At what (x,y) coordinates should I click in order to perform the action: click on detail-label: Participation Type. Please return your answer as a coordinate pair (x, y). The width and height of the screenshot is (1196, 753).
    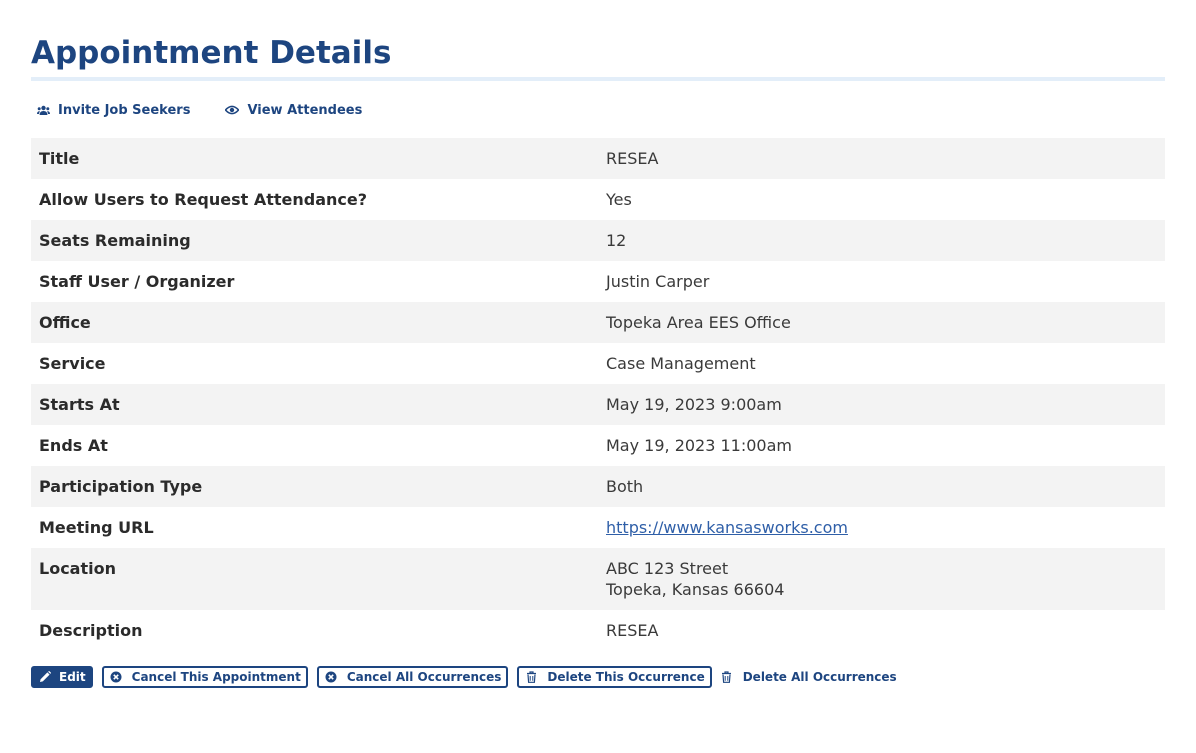
    Looking at the image, I should click on (314, 486).